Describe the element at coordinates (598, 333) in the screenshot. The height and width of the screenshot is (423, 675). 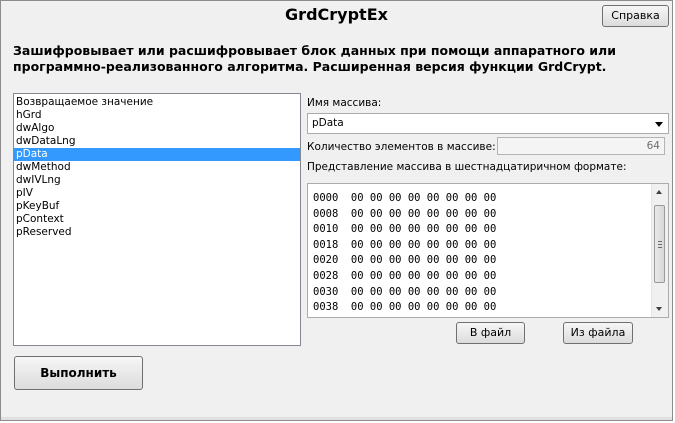
I see `load-from-file-button: Из файла` at that location.